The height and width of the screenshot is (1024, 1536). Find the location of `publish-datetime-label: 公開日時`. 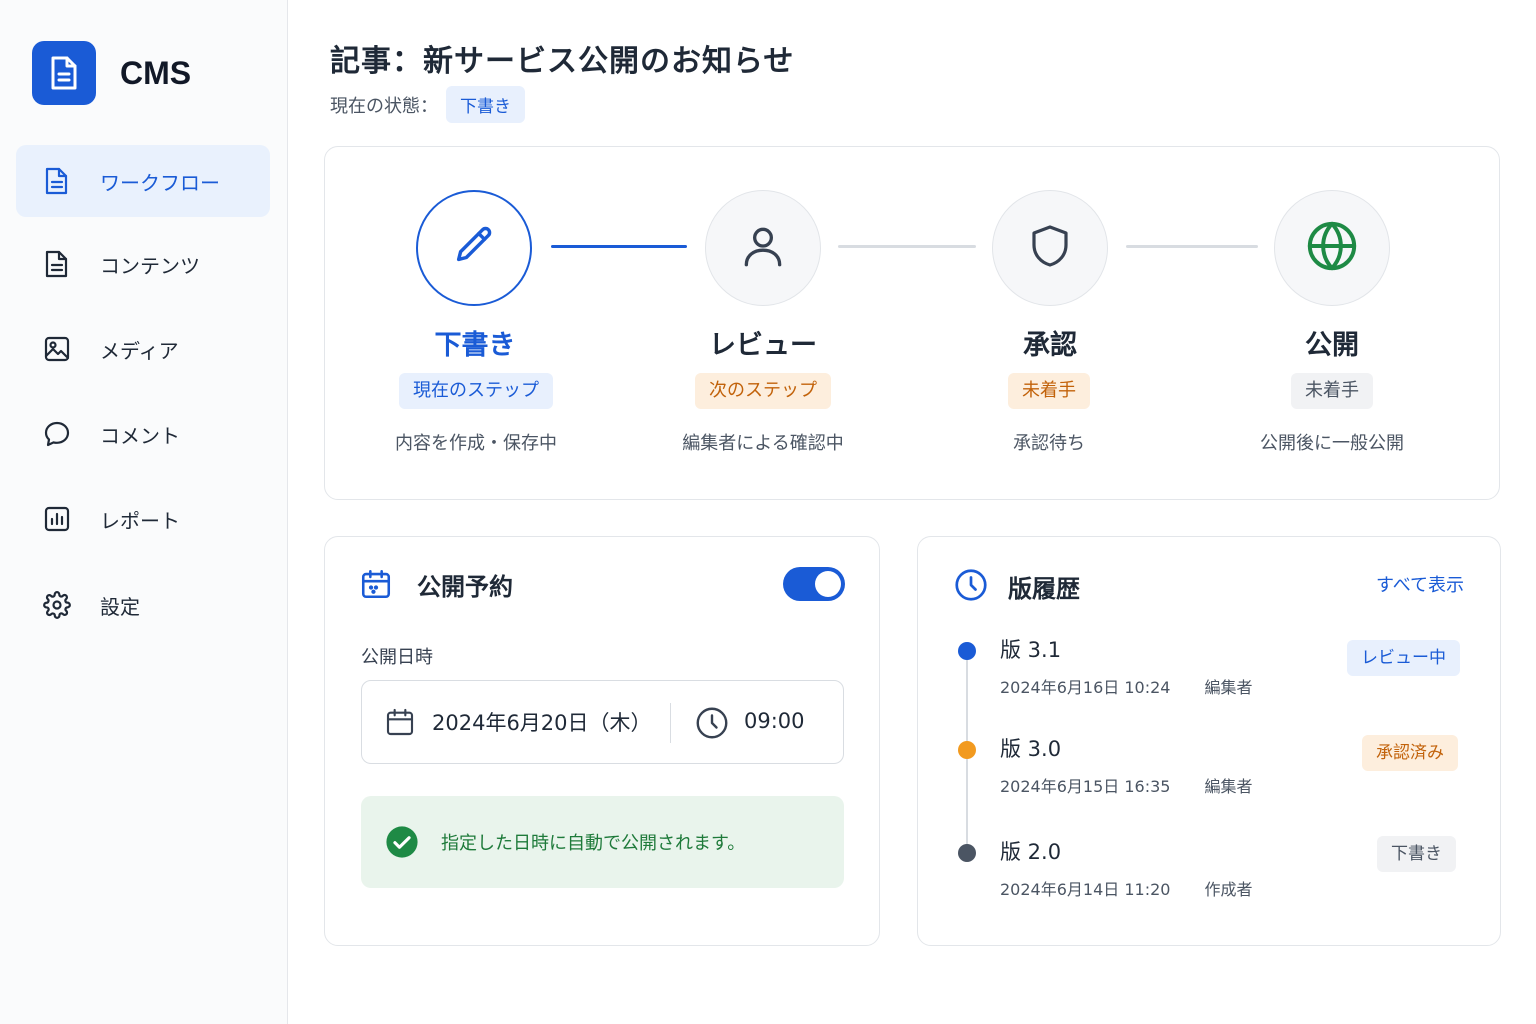

publish-datetime-label: 公開日時 is located at coordinates (397, 657).